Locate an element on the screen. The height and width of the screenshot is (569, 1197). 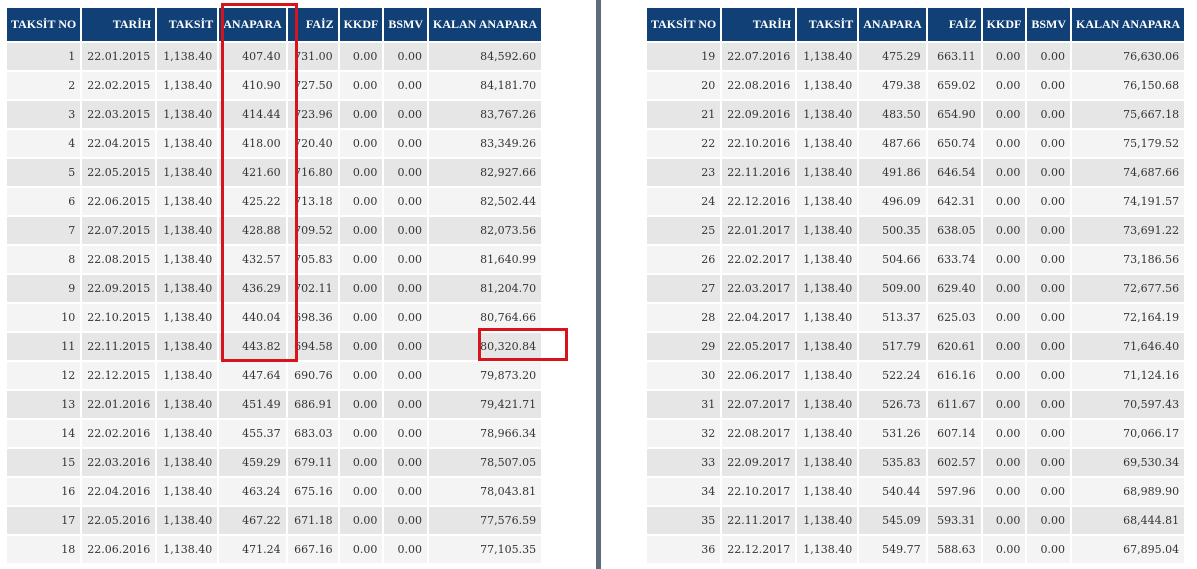
cell-kalan-anapara: 78,507.05 is located at coordinates (485, 462).